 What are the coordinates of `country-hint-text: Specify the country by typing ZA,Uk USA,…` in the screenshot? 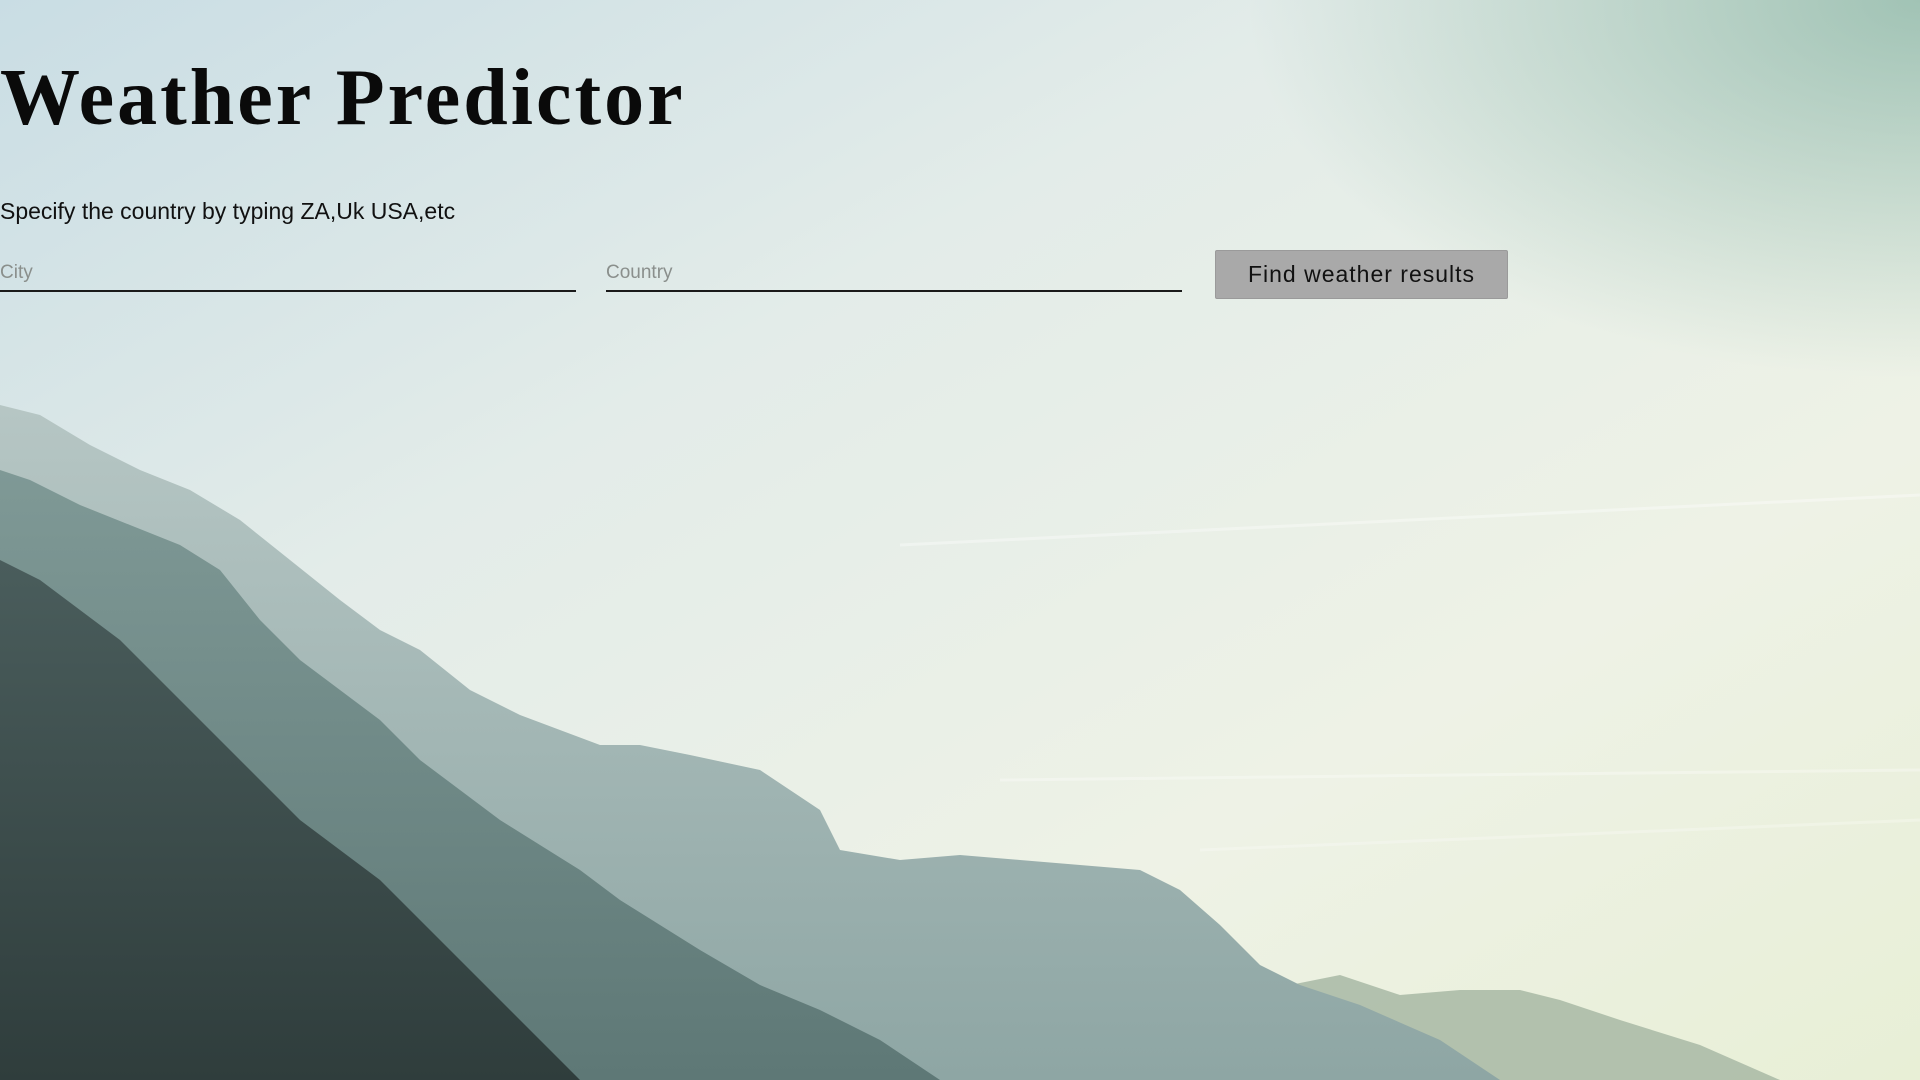 It's located at (228, 211).